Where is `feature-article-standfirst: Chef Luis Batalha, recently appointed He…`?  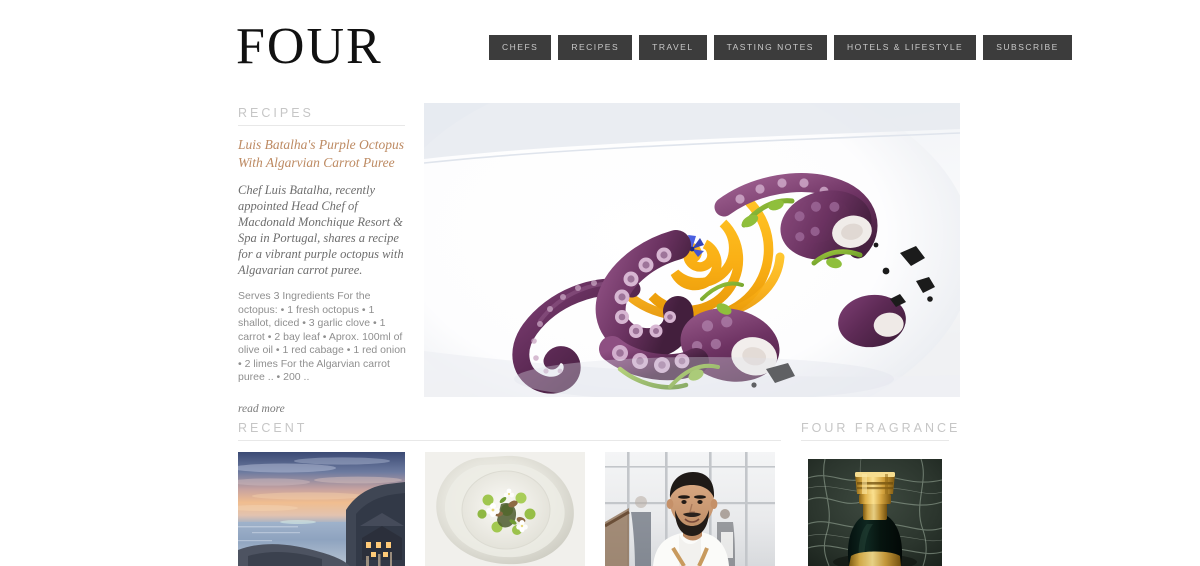 feature-article-standfirst: Chef Luis Batalha, recently appointed He… is located at coordinates (321, 230).